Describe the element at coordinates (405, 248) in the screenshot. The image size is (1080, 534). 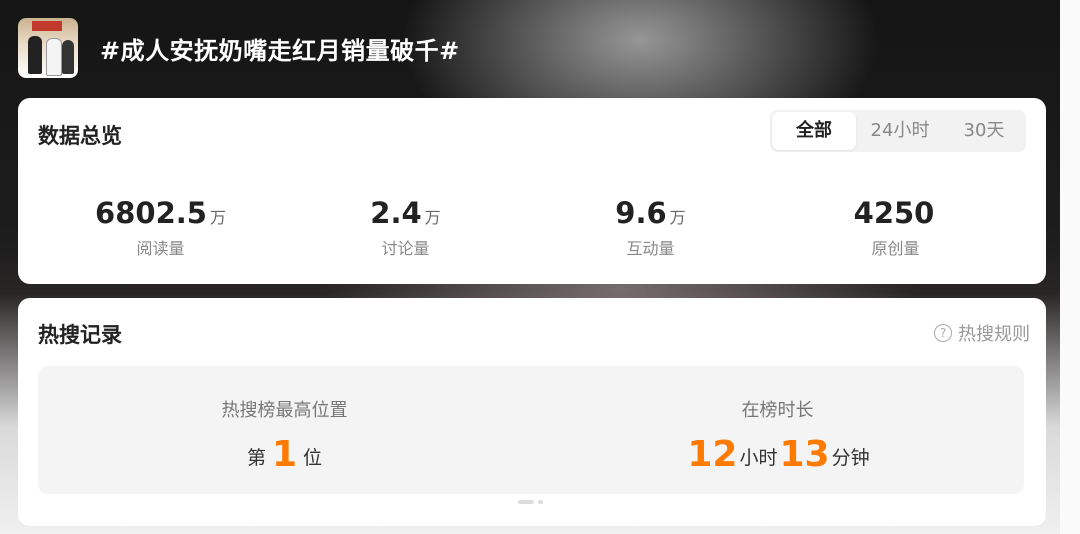
I see `stat-label: 讨论量` at that location.